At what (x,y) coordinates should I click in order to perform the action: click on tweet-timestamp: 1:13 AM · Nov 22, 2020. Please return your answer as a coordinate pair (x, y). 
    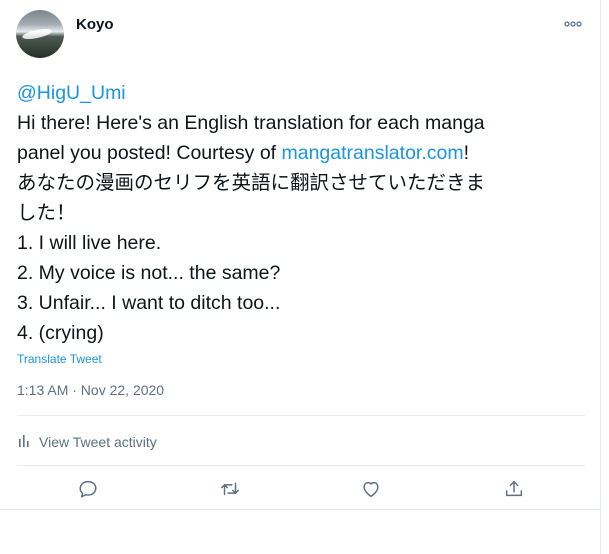
    Looking at the image, I should click on (90, 390).